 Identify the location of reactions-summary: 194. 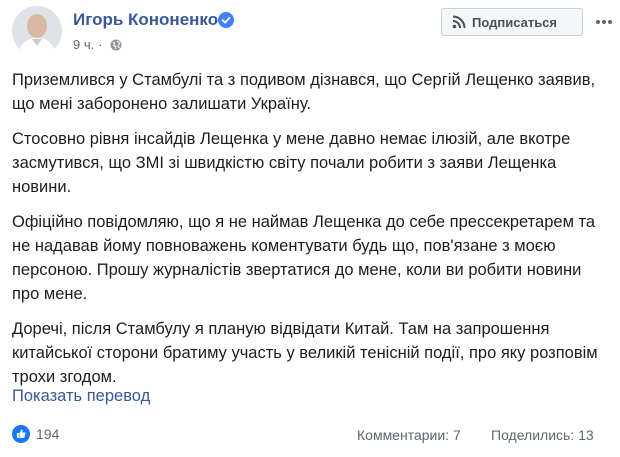
(35, 434).